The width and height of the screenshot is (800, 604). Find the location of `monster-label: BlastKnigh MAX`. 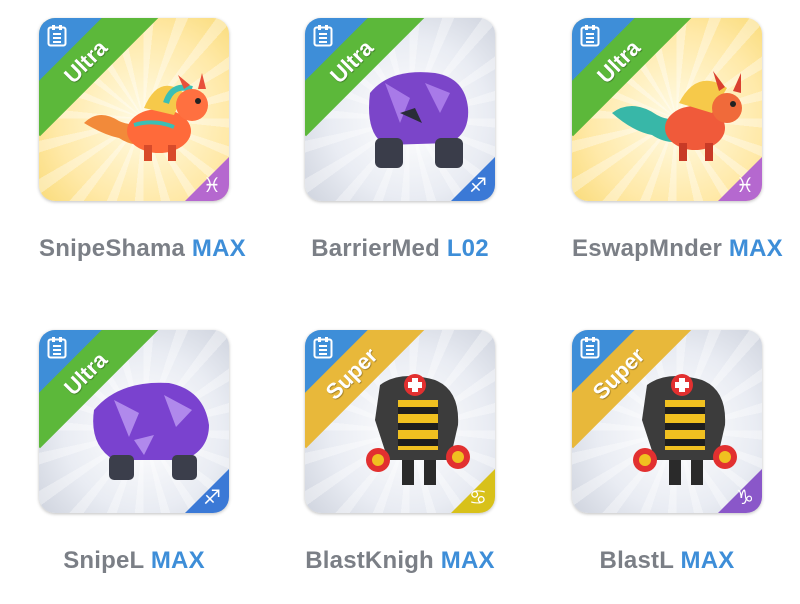

monster-label: BlastKnigh MAX is located at coordinates (400, 561).